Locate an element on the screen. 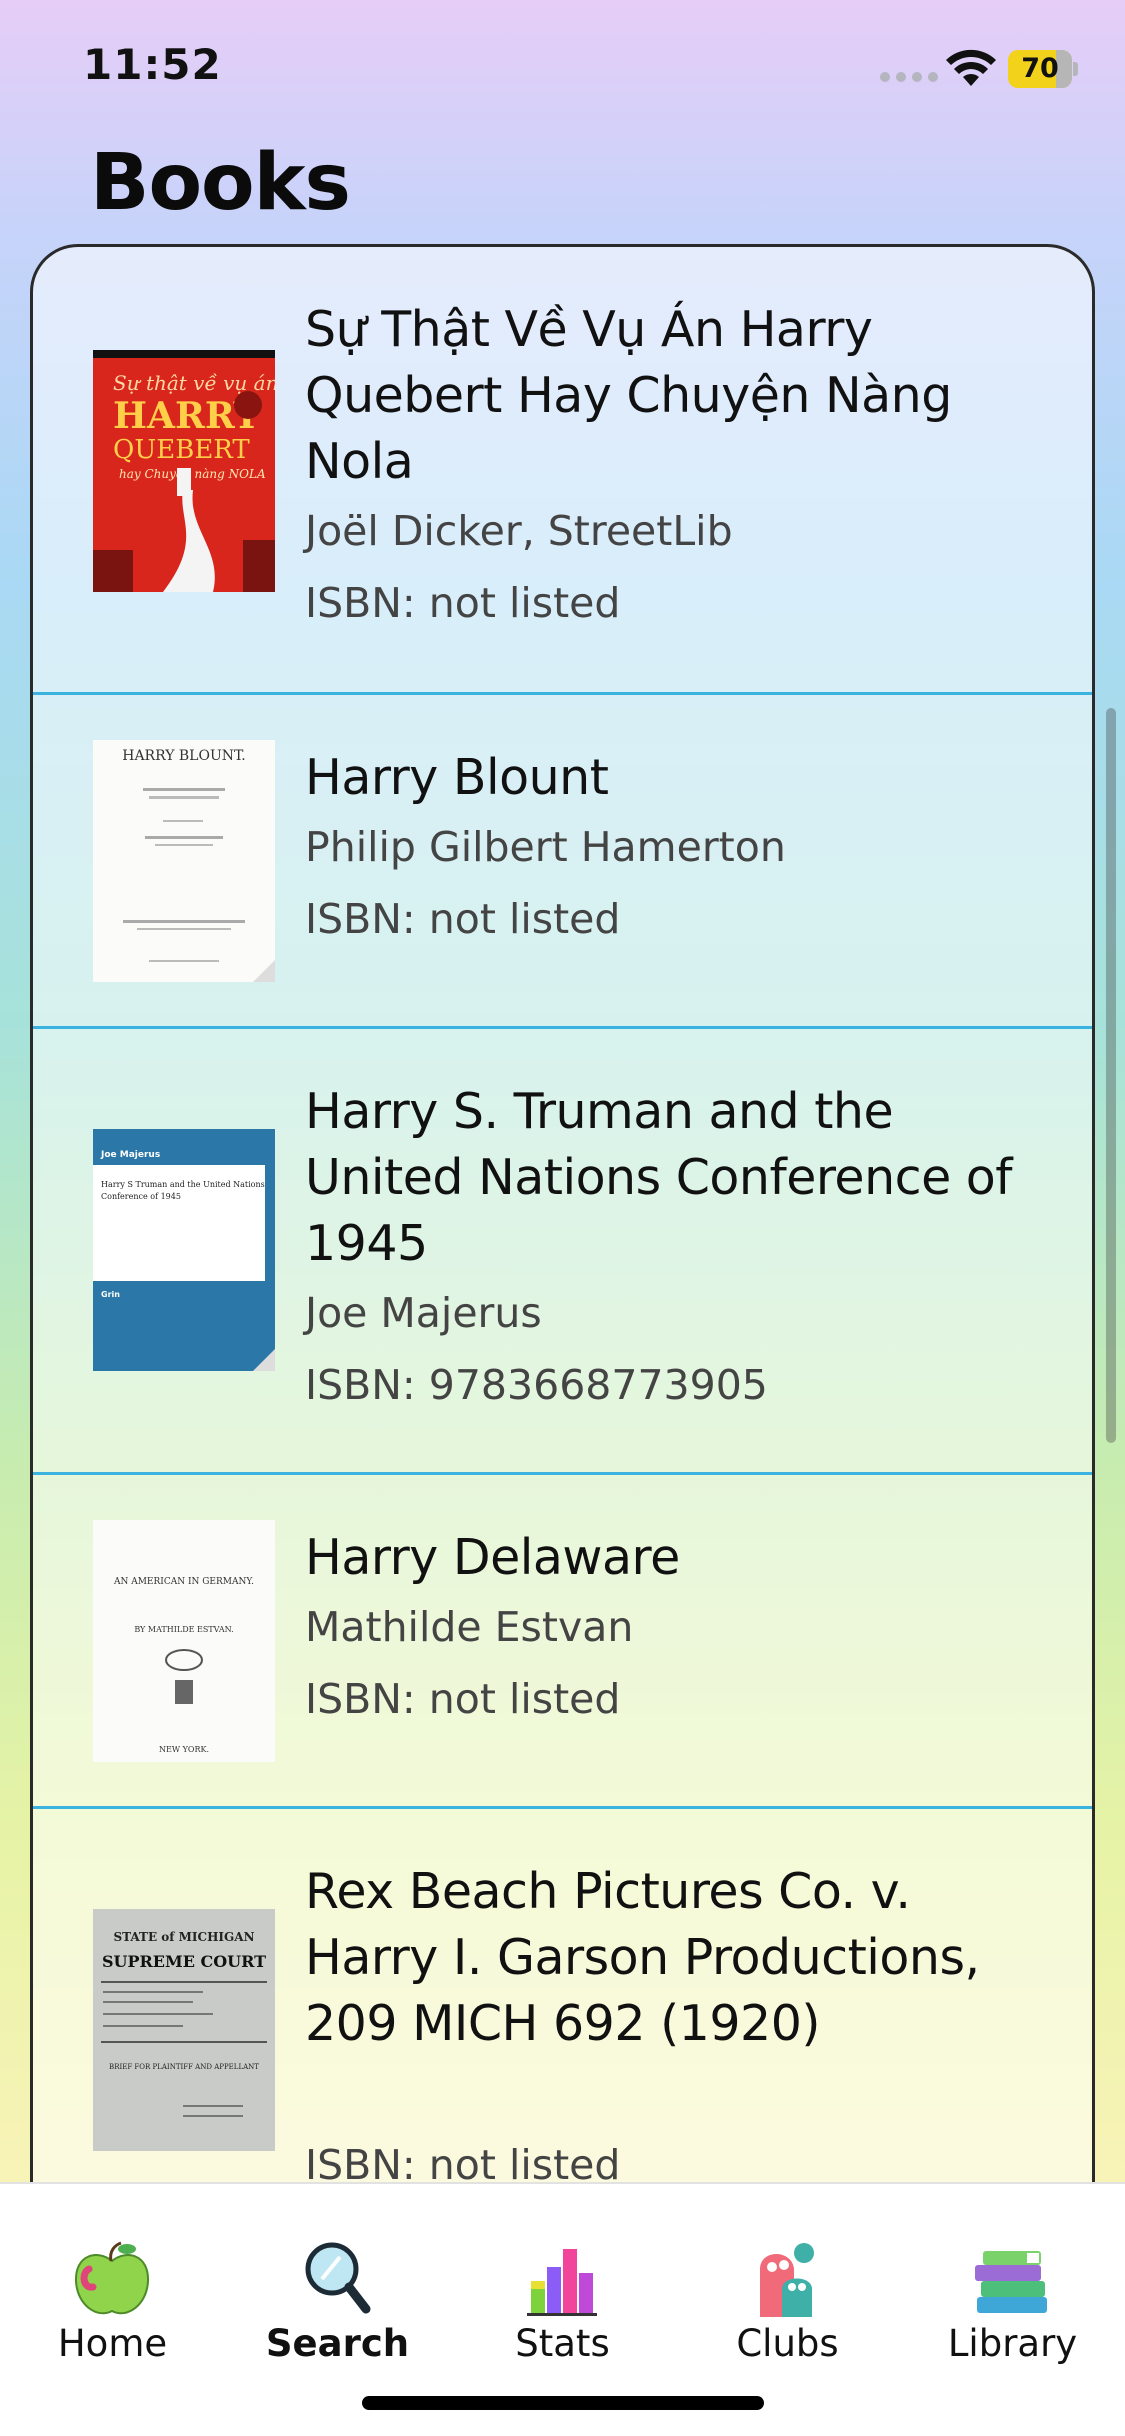 The width and height of the screenshot is (1125, 2436). book-author is located at coordinates (678, 2093).